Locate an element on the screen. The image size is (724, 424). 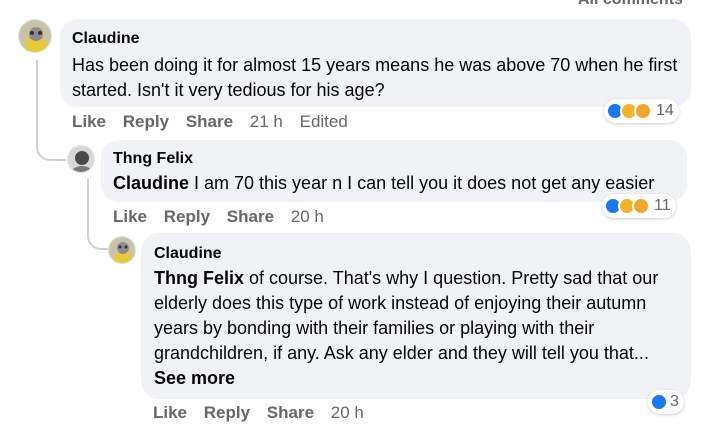
reaction-count: 14 is located at coordinates (665, 110).